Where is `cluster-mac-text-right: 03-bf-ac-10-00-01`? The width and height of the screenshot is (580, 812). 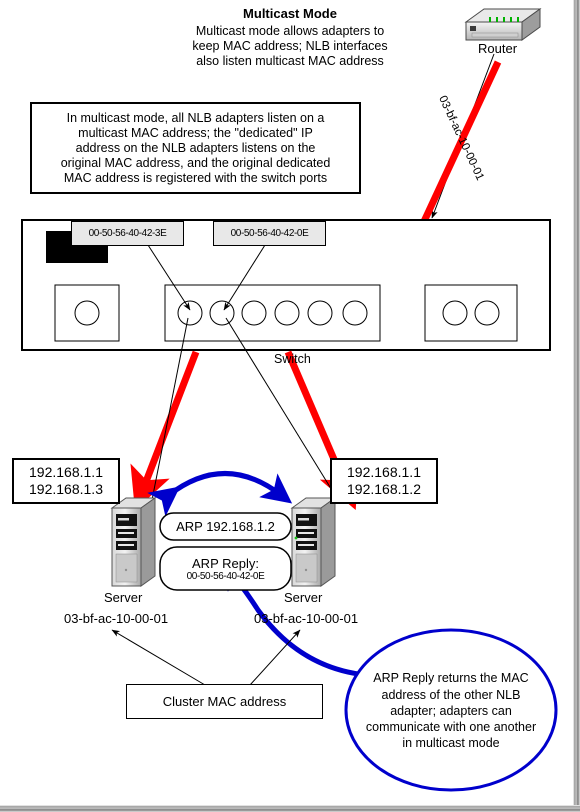
cluster-mac-text-right: 03-bf-ac-10-00-01 is located at coordinates (306, 618).